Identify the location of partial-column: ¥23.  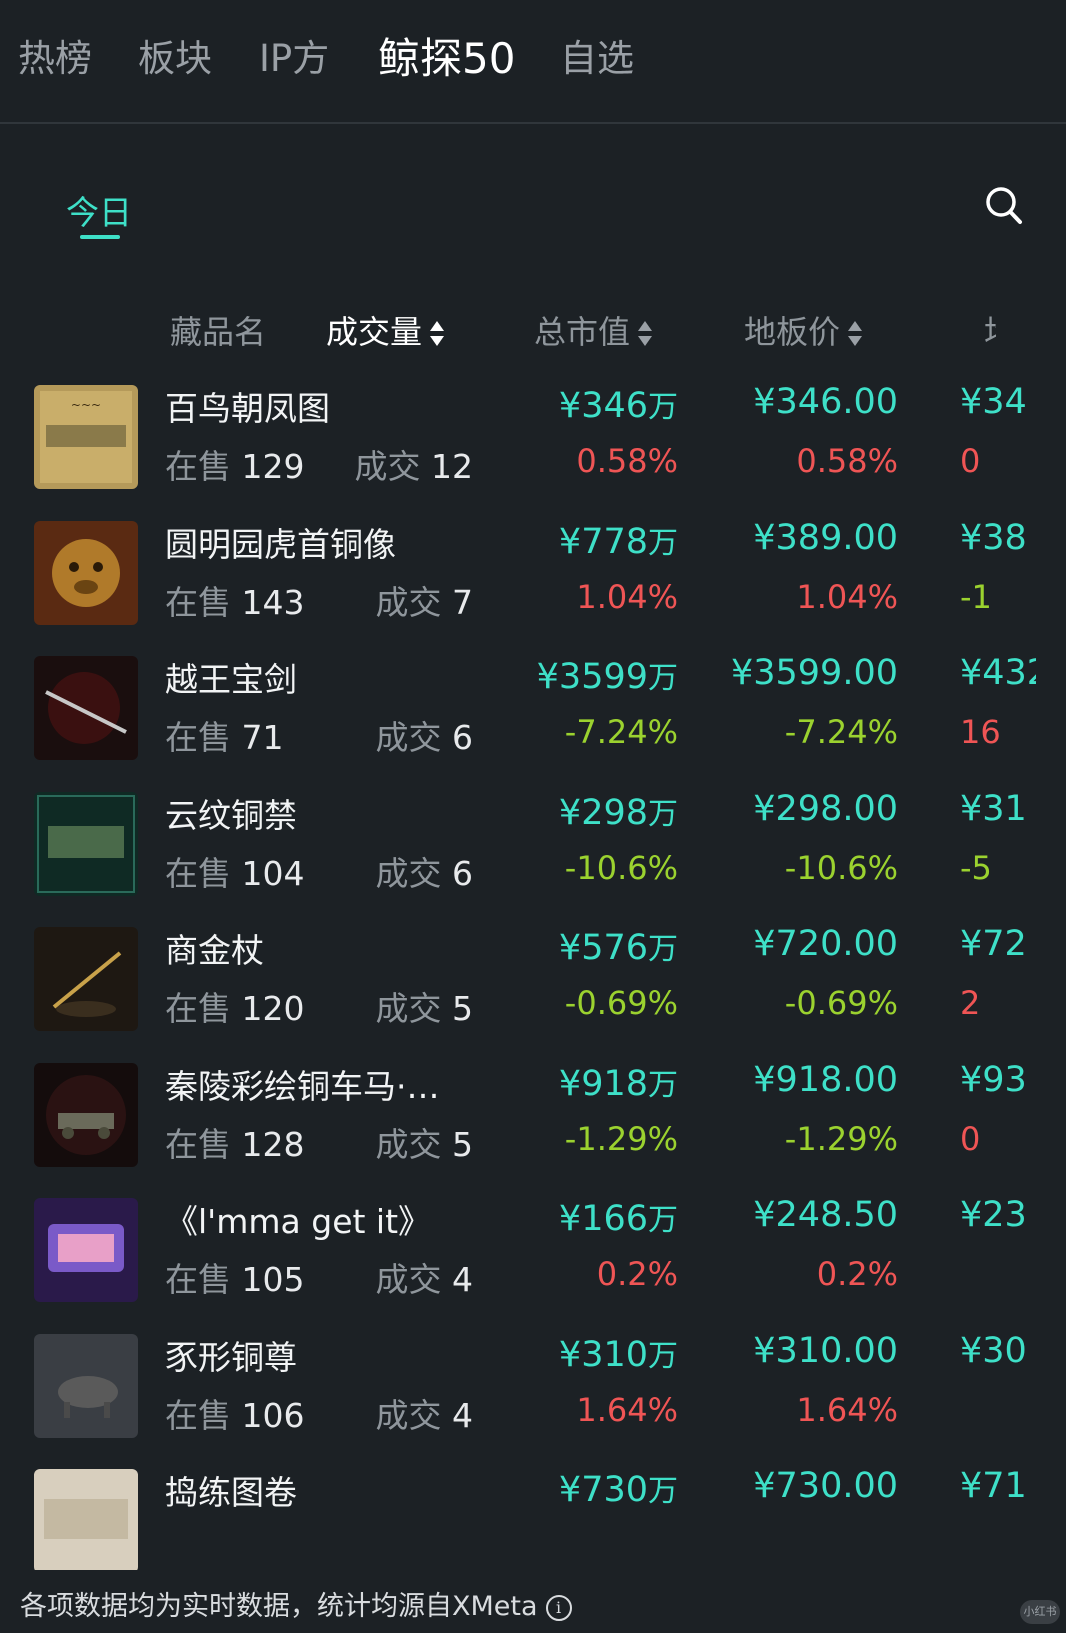
(998, 1253).